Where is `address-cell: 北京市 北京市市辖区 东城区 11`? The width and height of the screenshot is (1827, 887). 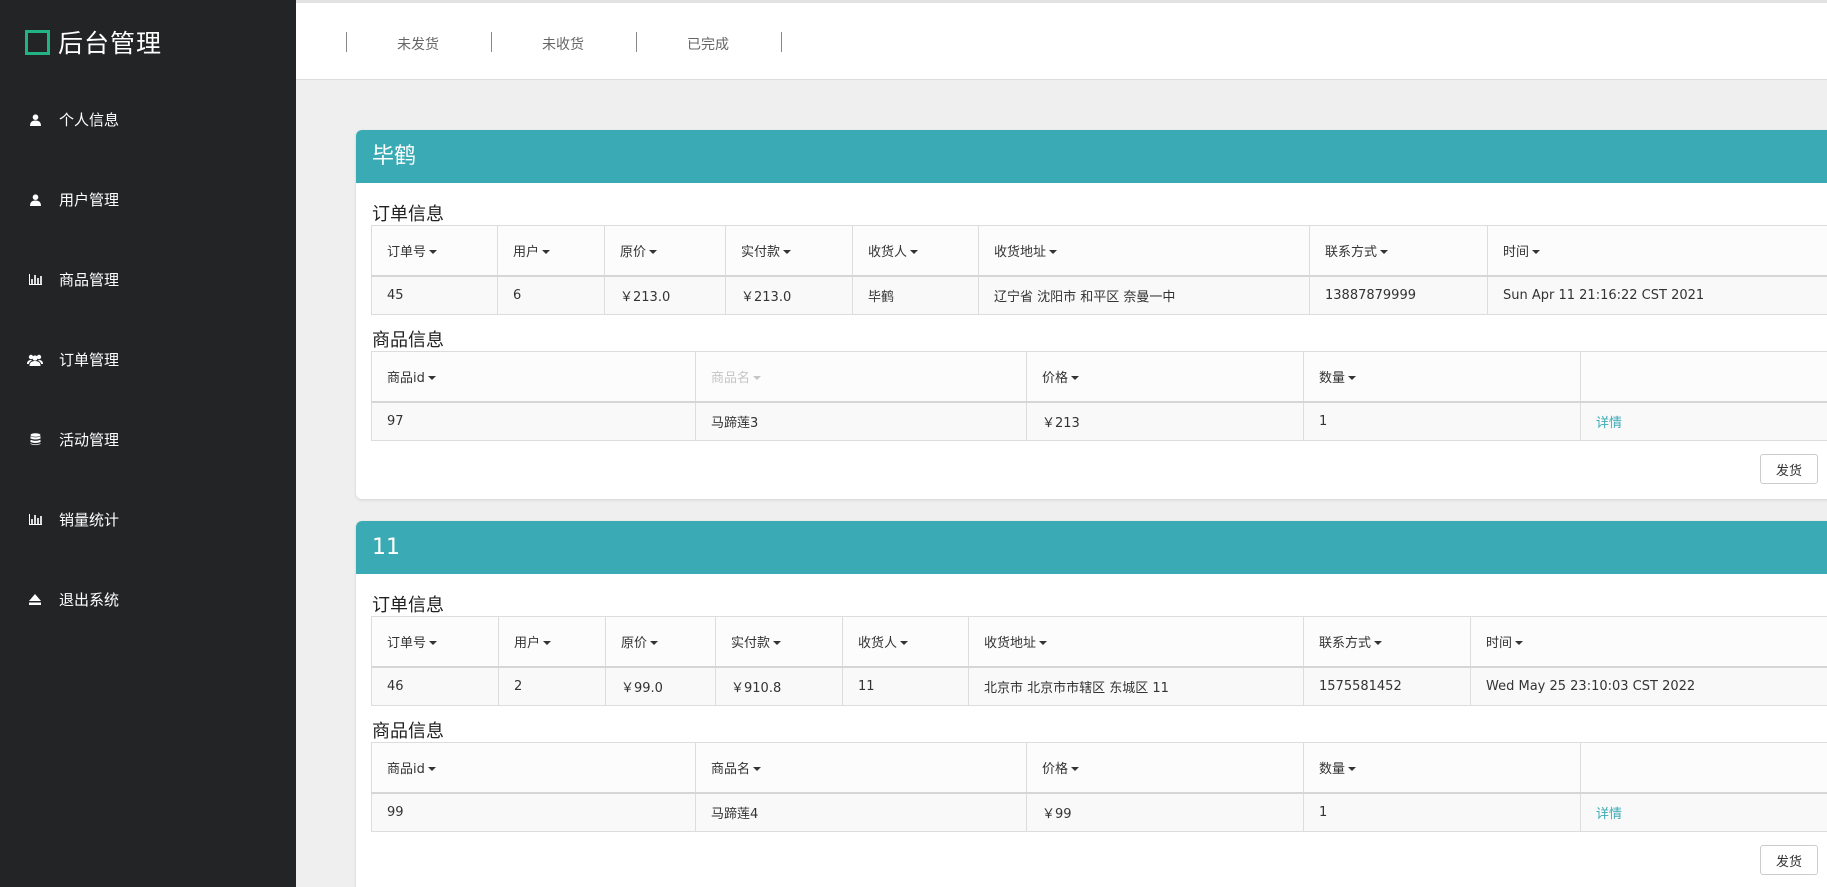
address-cell: 北京市 北京市市辖区 东城区 11 is located at coordinates (1136, 686).